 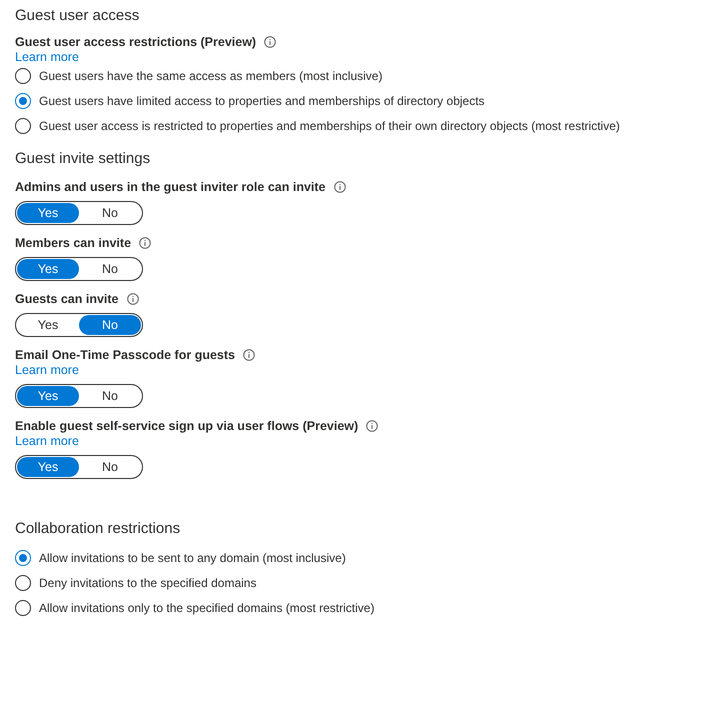 What do you see at coordinates (125, 355) in the screenshot?
I see `setting-label: Email One-Time Passcode for guests` at bounding box center [125, 355].